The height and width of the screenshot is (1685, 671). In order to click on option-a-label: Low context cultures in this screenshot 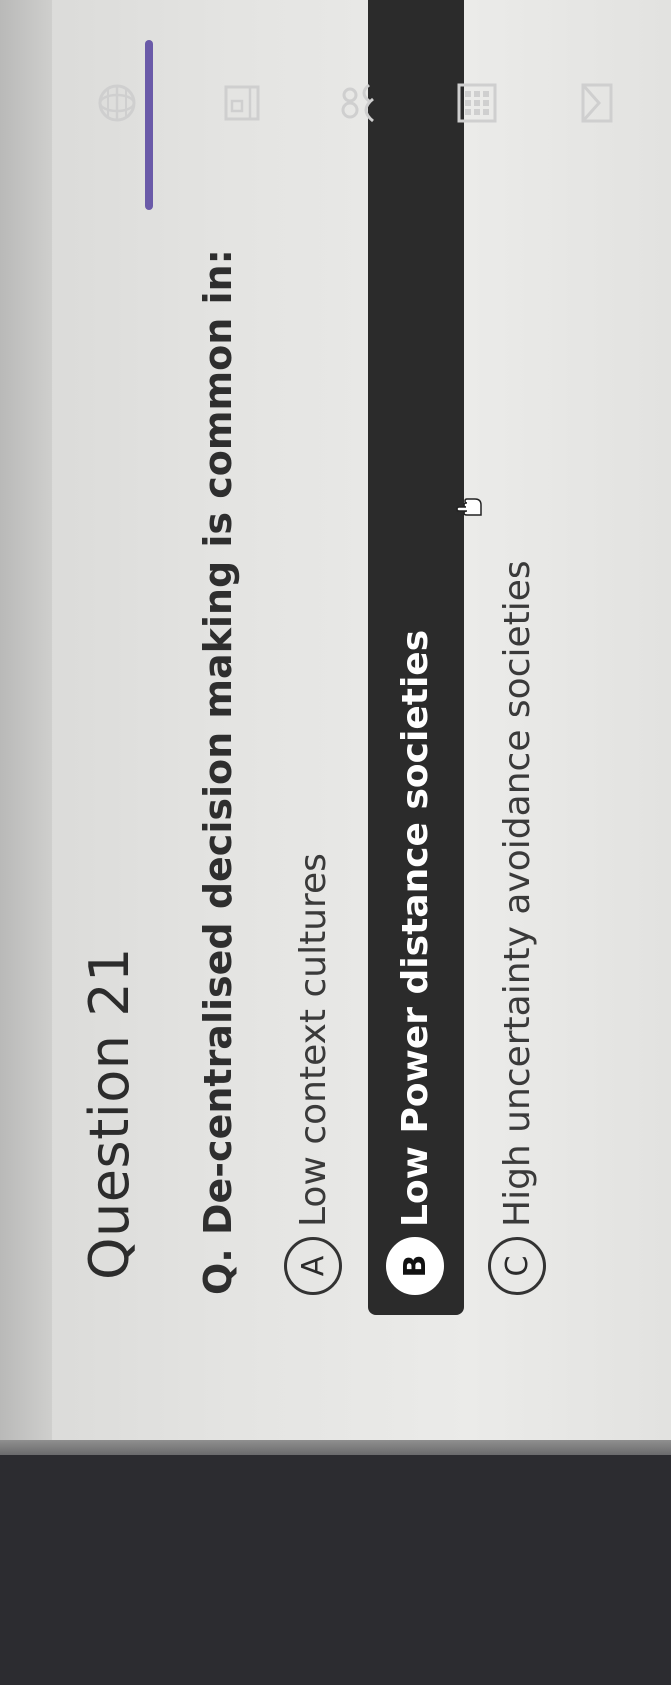, I will do `click(313, 1040)`.